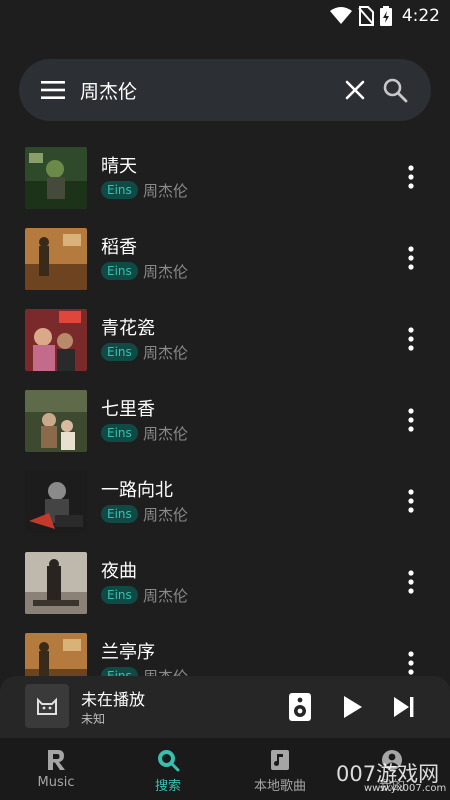  I want to click on music-file-icon, so click(280, 760).